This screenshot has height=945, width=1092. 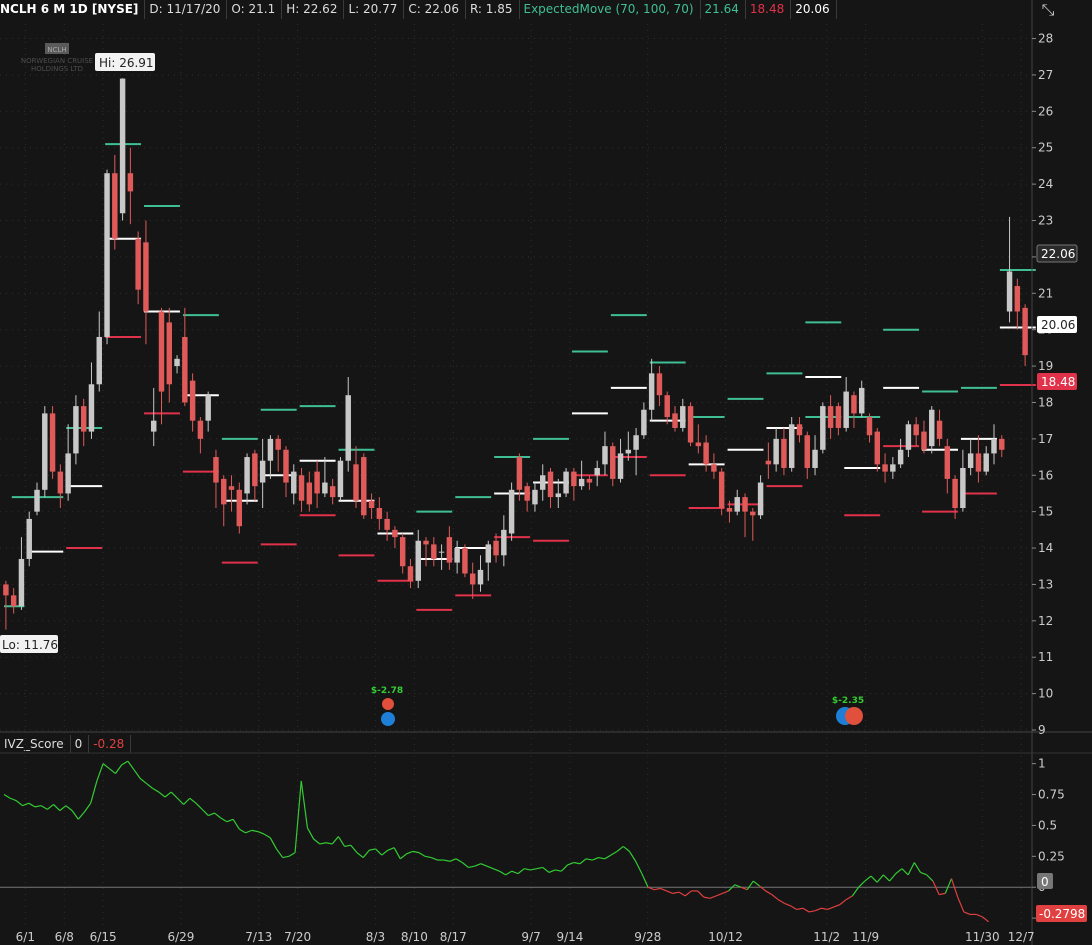 What do you see at coordinates (1058, 254) in the screenshot?
I see `price-badge-1: 22.06` at bounding box center [1058, 254].